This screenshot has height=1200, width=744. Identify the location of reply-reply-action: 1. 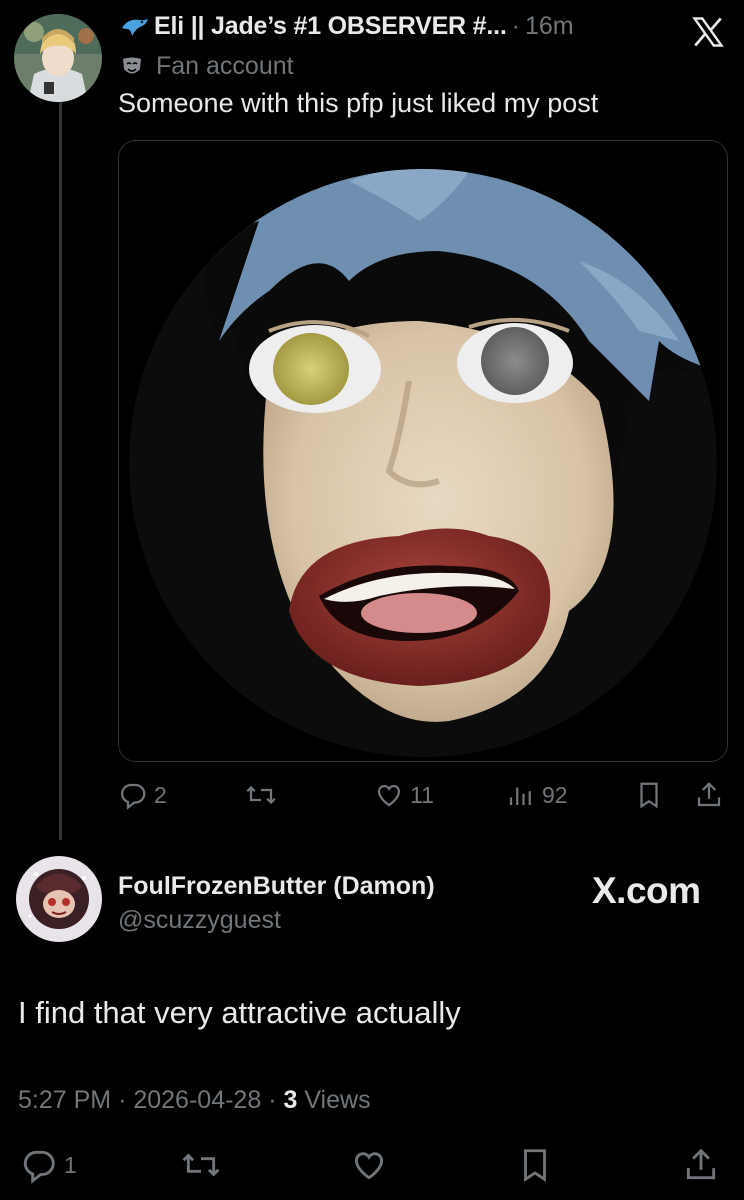
(48, 1165).